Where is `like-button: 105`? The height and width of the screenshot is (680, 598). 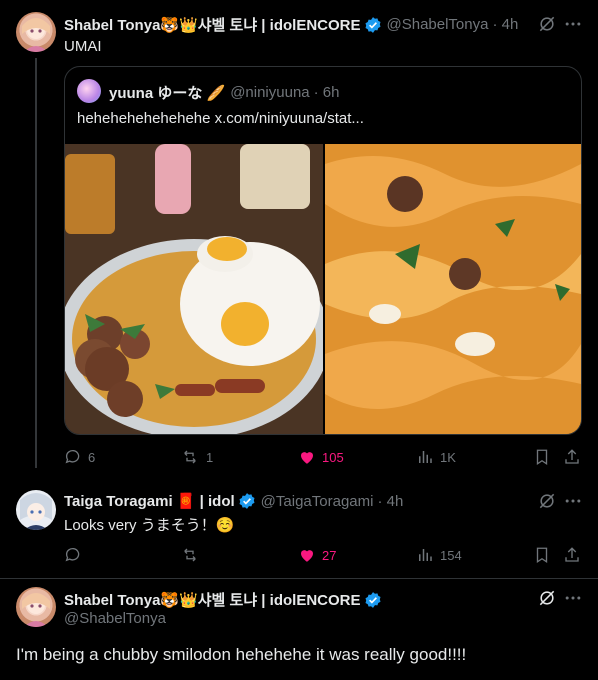
like-button: 105 is located at coordinates (321, 457).